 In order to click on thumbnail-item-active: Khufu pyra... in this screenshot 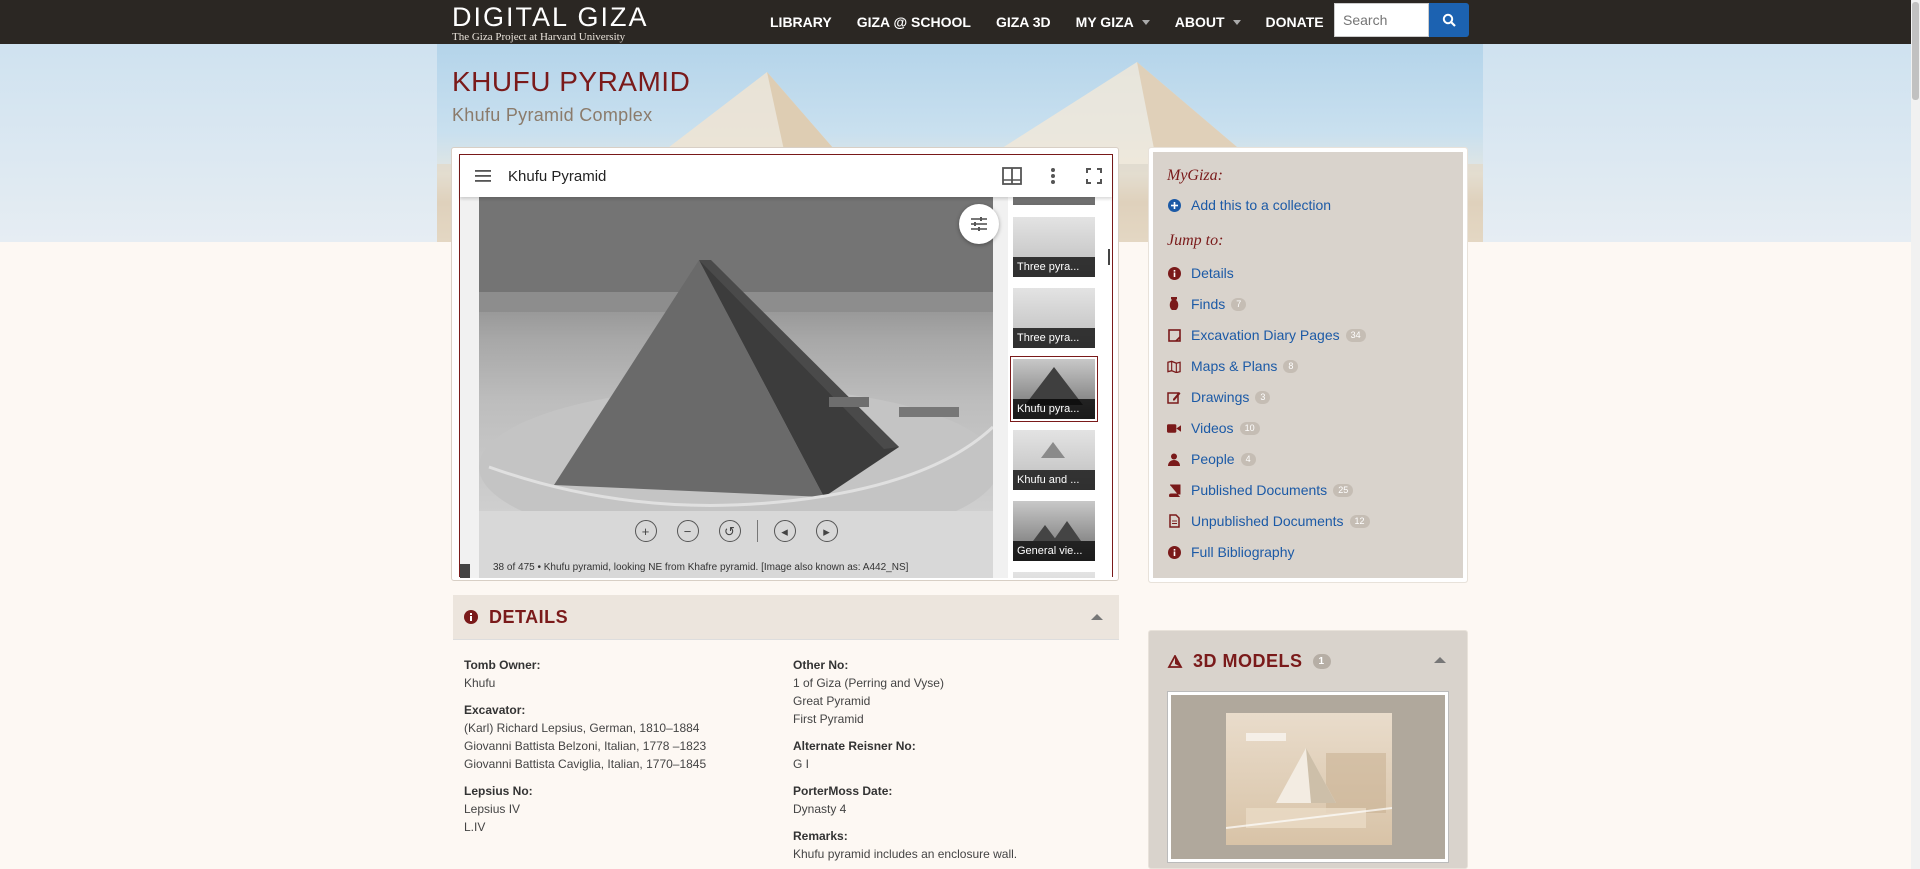, I will do `click(1054, 389)`.